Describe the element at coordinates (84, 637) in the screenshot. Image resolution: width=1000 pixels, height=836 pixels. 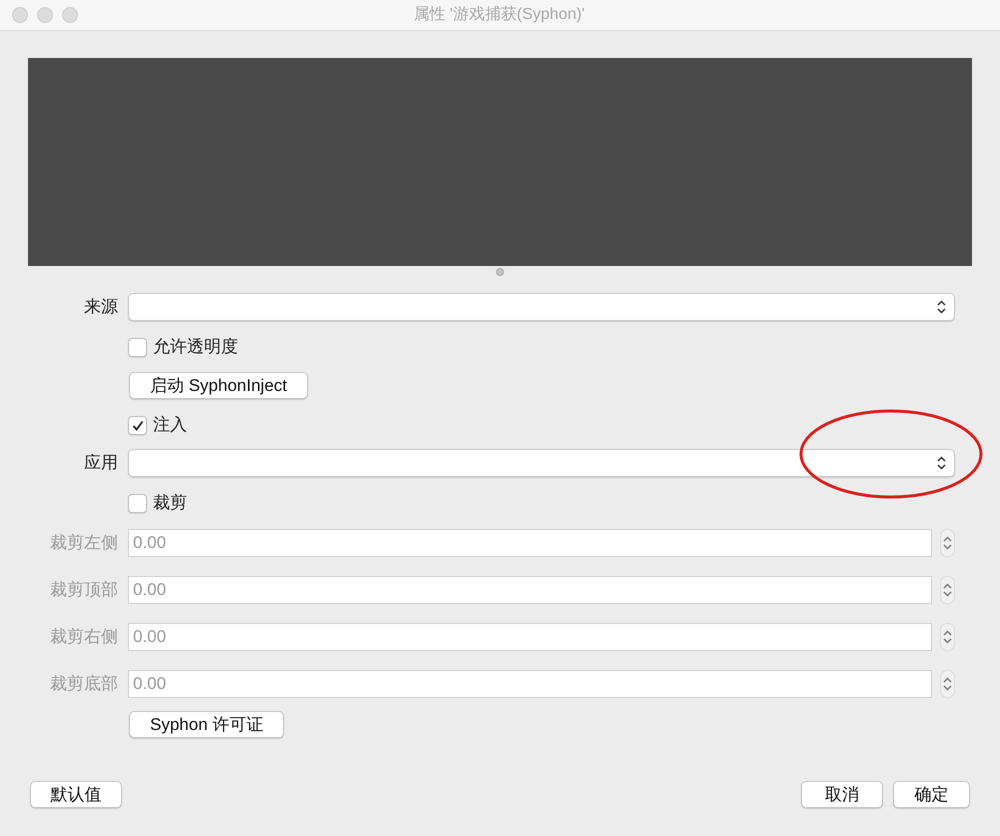
I see `field-label: 裁剪右侧` at that location.